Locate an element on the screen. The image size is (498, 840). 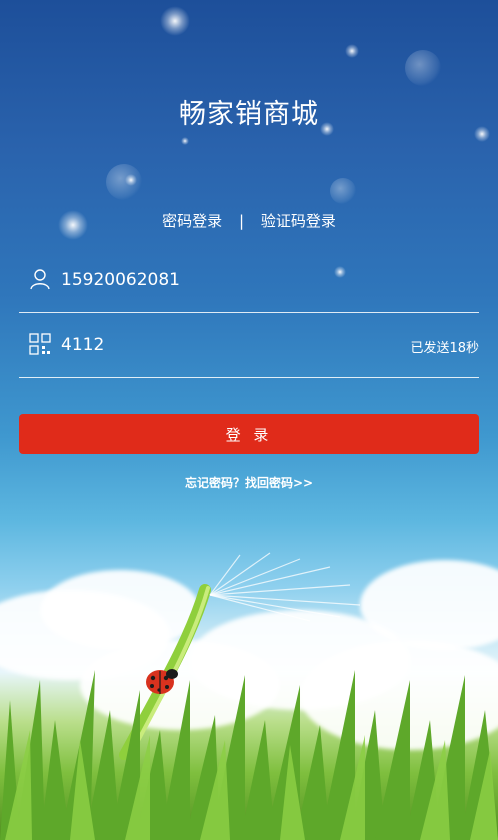
login-mode-switch: 密码登录 | 验证码登录 is located at coordinates (249, 220).